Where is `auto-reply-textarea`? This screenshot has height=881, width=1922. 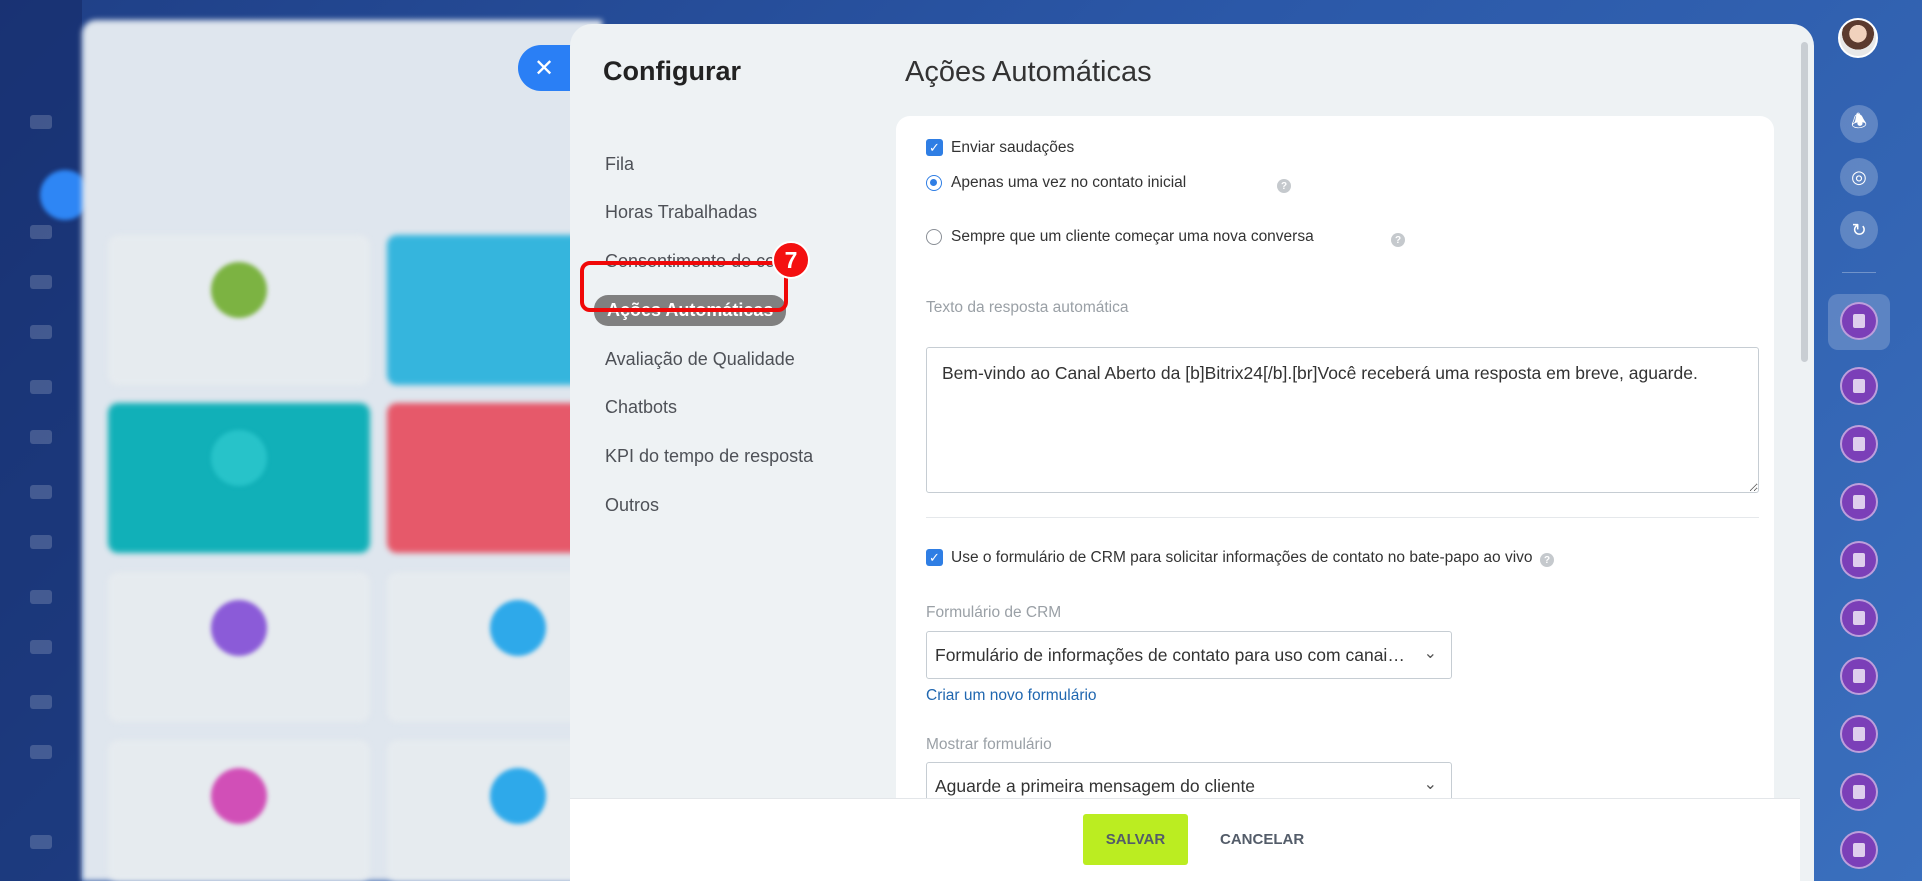
auto-reply-textarea is located at coordinates (1342, 420).